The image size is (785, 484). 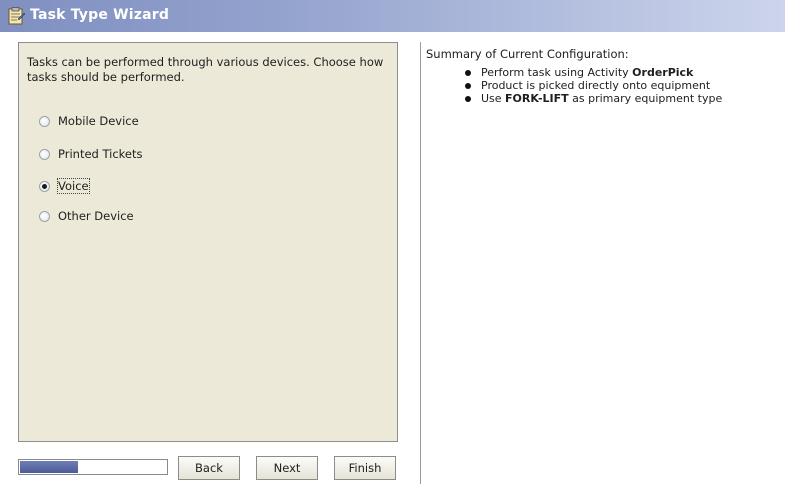 What do you see at coordinates (44, 186) in the screenshot?
I see `radio-button-voice` at bounding box center [44, 186].